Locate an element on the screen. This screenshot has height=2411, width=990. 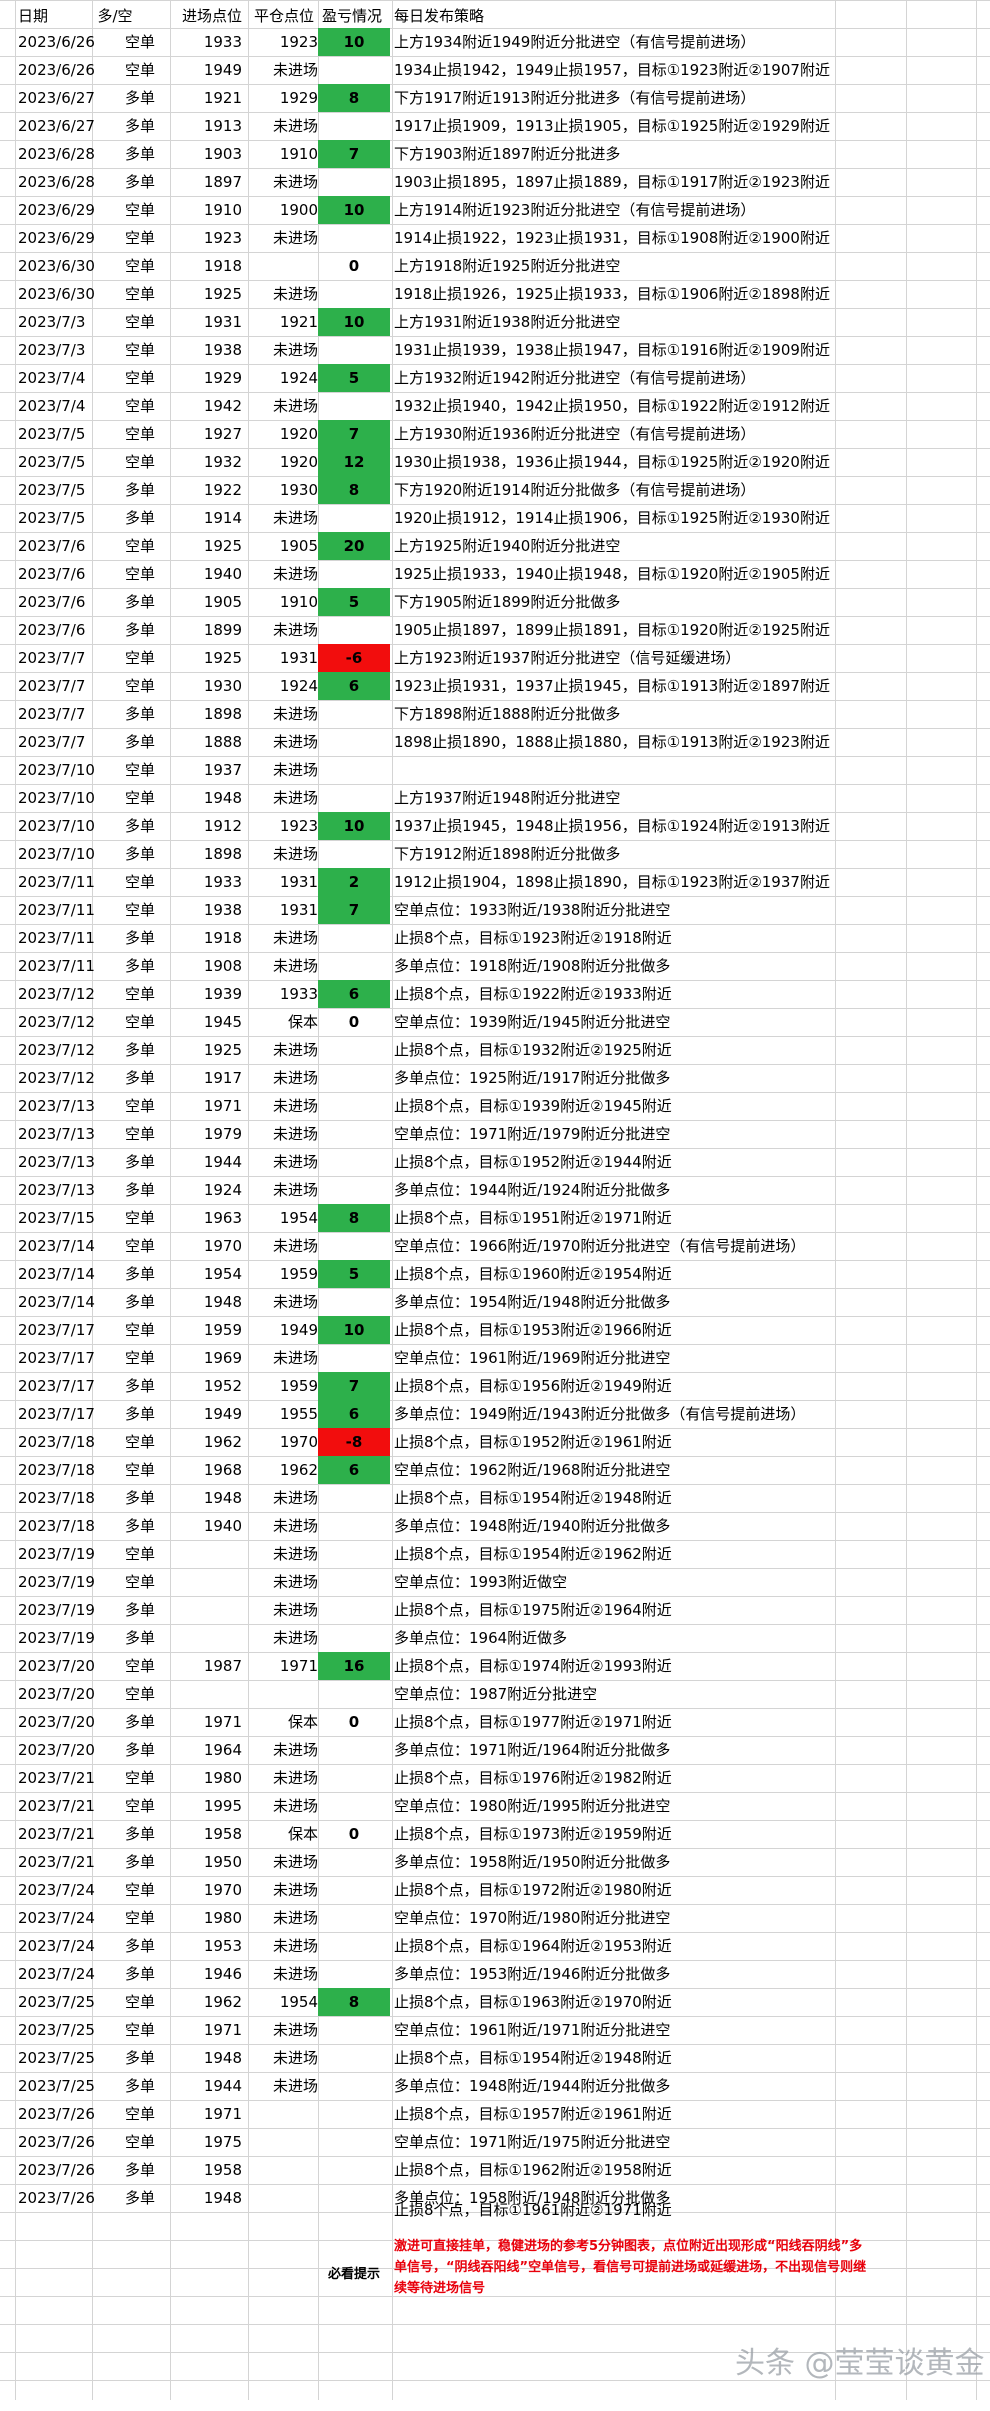
strategy-line-last: 止损8个点，目标①1961附近②1971附近 is located at coordinates (533, 2210).